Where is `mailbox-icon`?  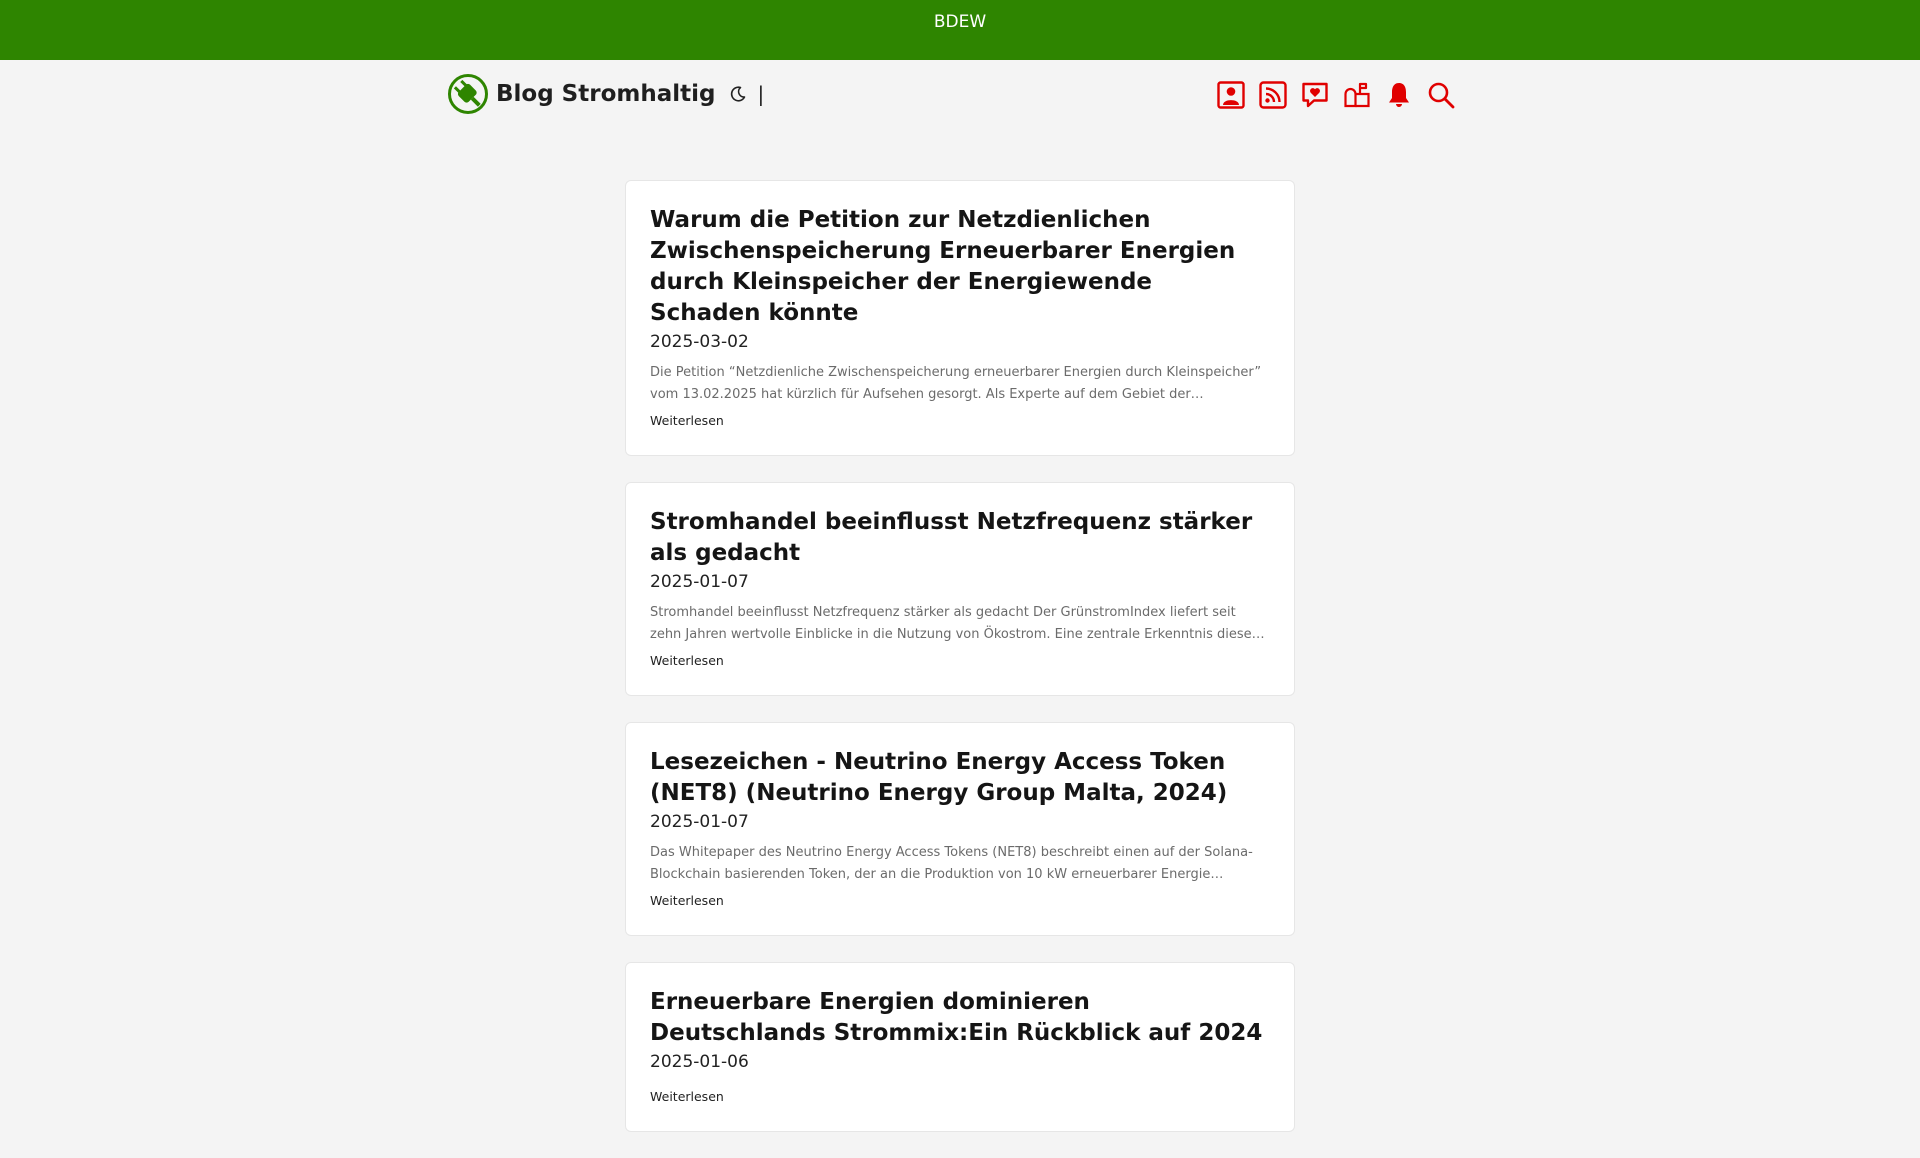
mailbox-icon is located at coordinates (1357, 95).